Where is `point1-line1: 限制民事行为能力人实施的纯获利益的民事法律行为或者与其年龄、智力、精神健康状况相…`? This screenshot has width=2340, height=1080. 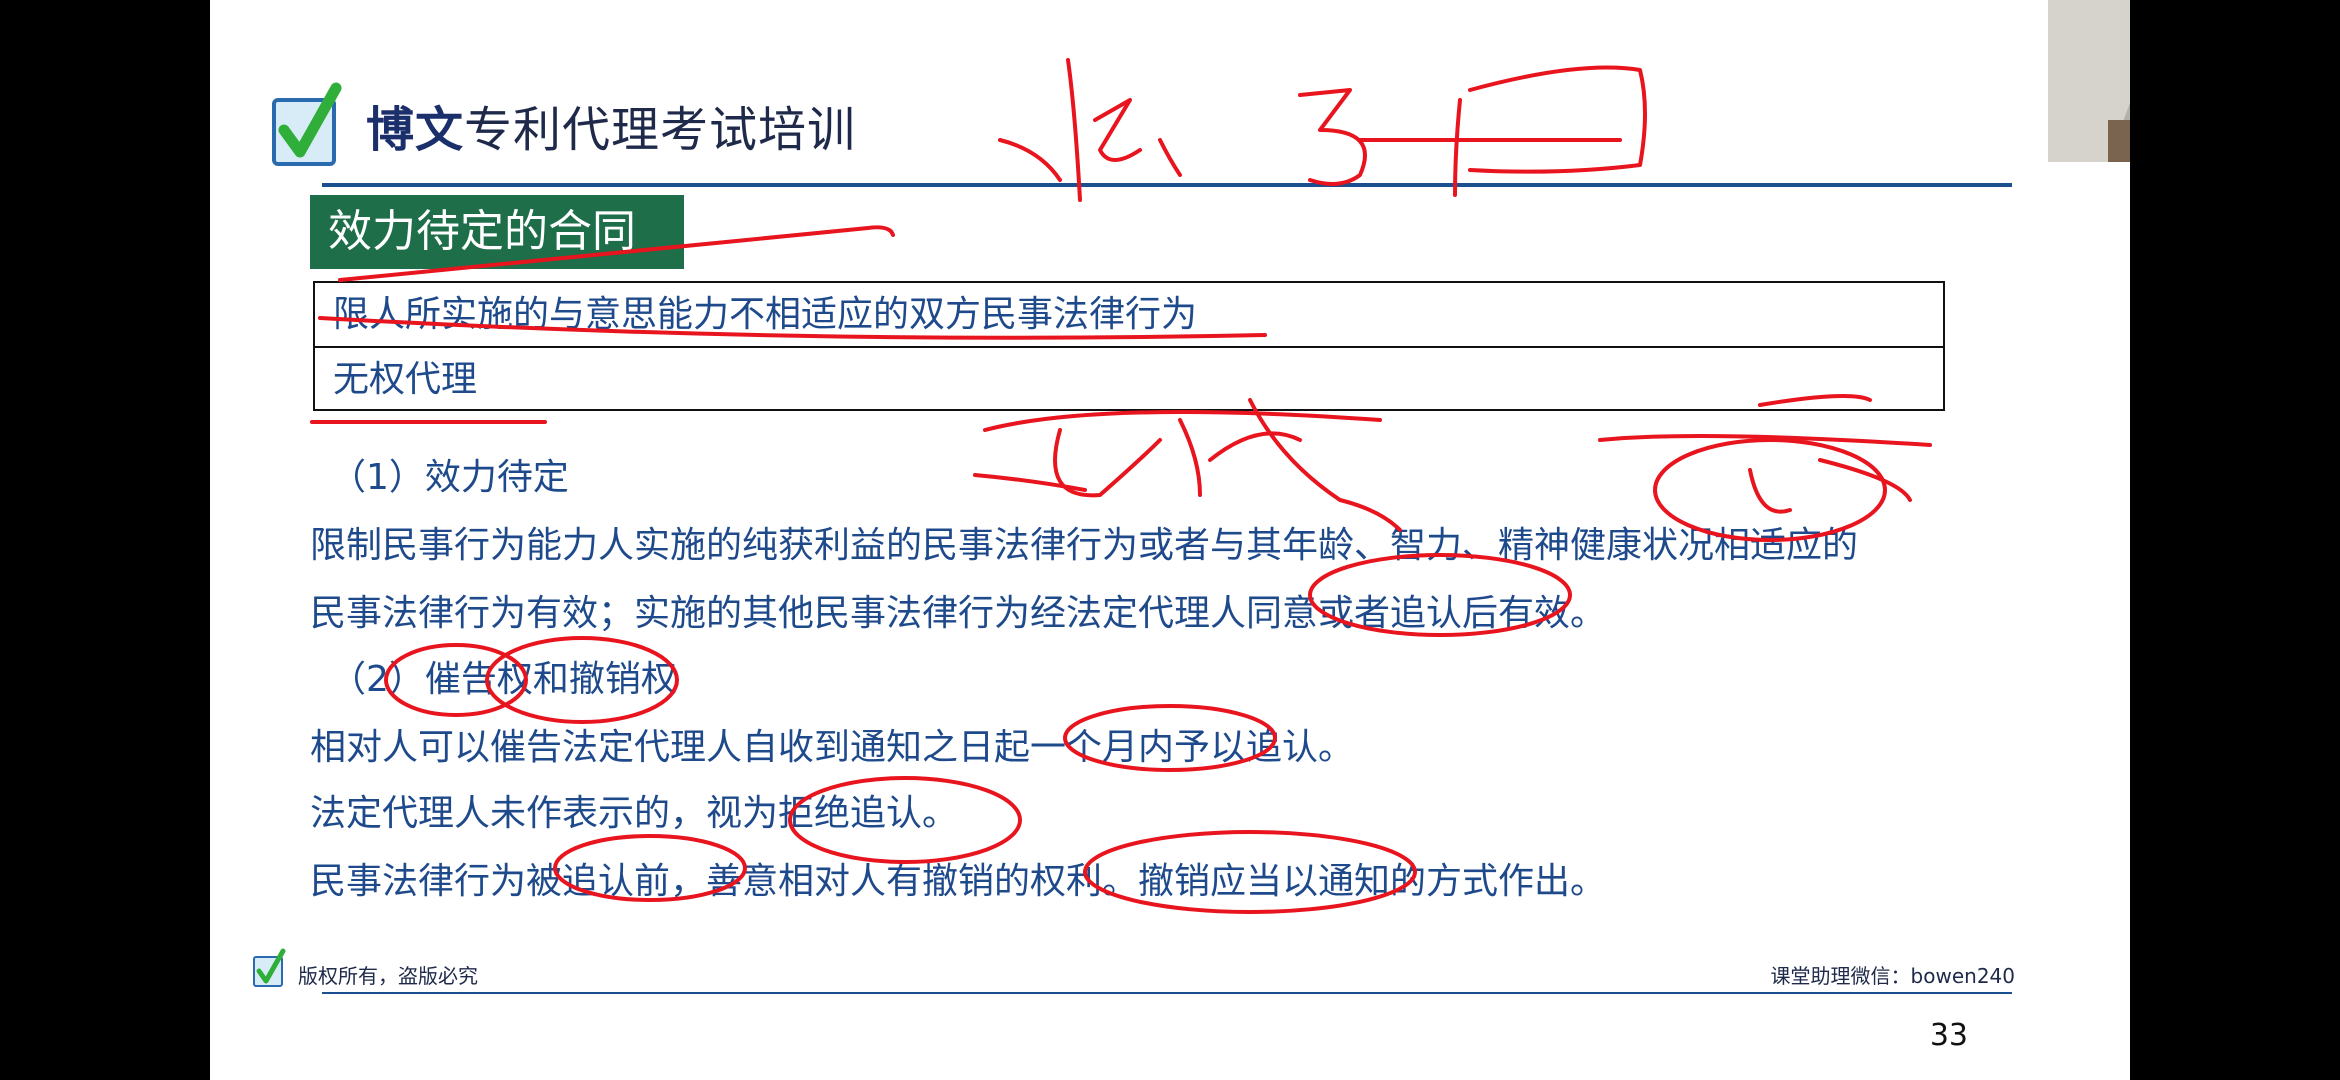
point1-line1: 限制民事行为能力人实施的纯获利益的民事法律行为或者与其年龄、智力、精神健康状况相… is located at coordinates (1084, 545).